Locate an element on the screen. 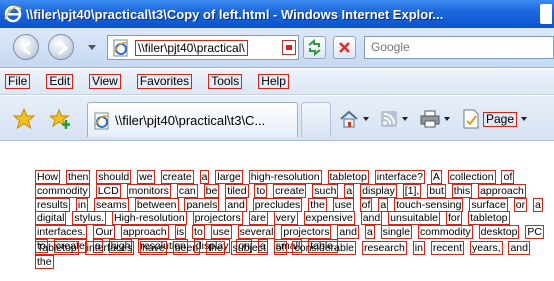 Image resolution: width=554 pixels, height=281 pixels. word: touch-sensing is located at coordinates (429, 204).